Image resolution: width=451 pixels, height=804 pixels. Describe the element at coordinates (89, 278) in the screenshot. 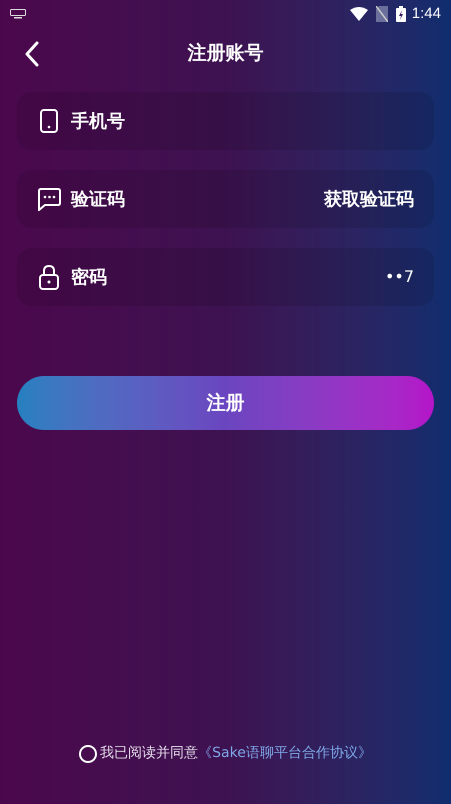

I see `field-label: 密码` at that location.